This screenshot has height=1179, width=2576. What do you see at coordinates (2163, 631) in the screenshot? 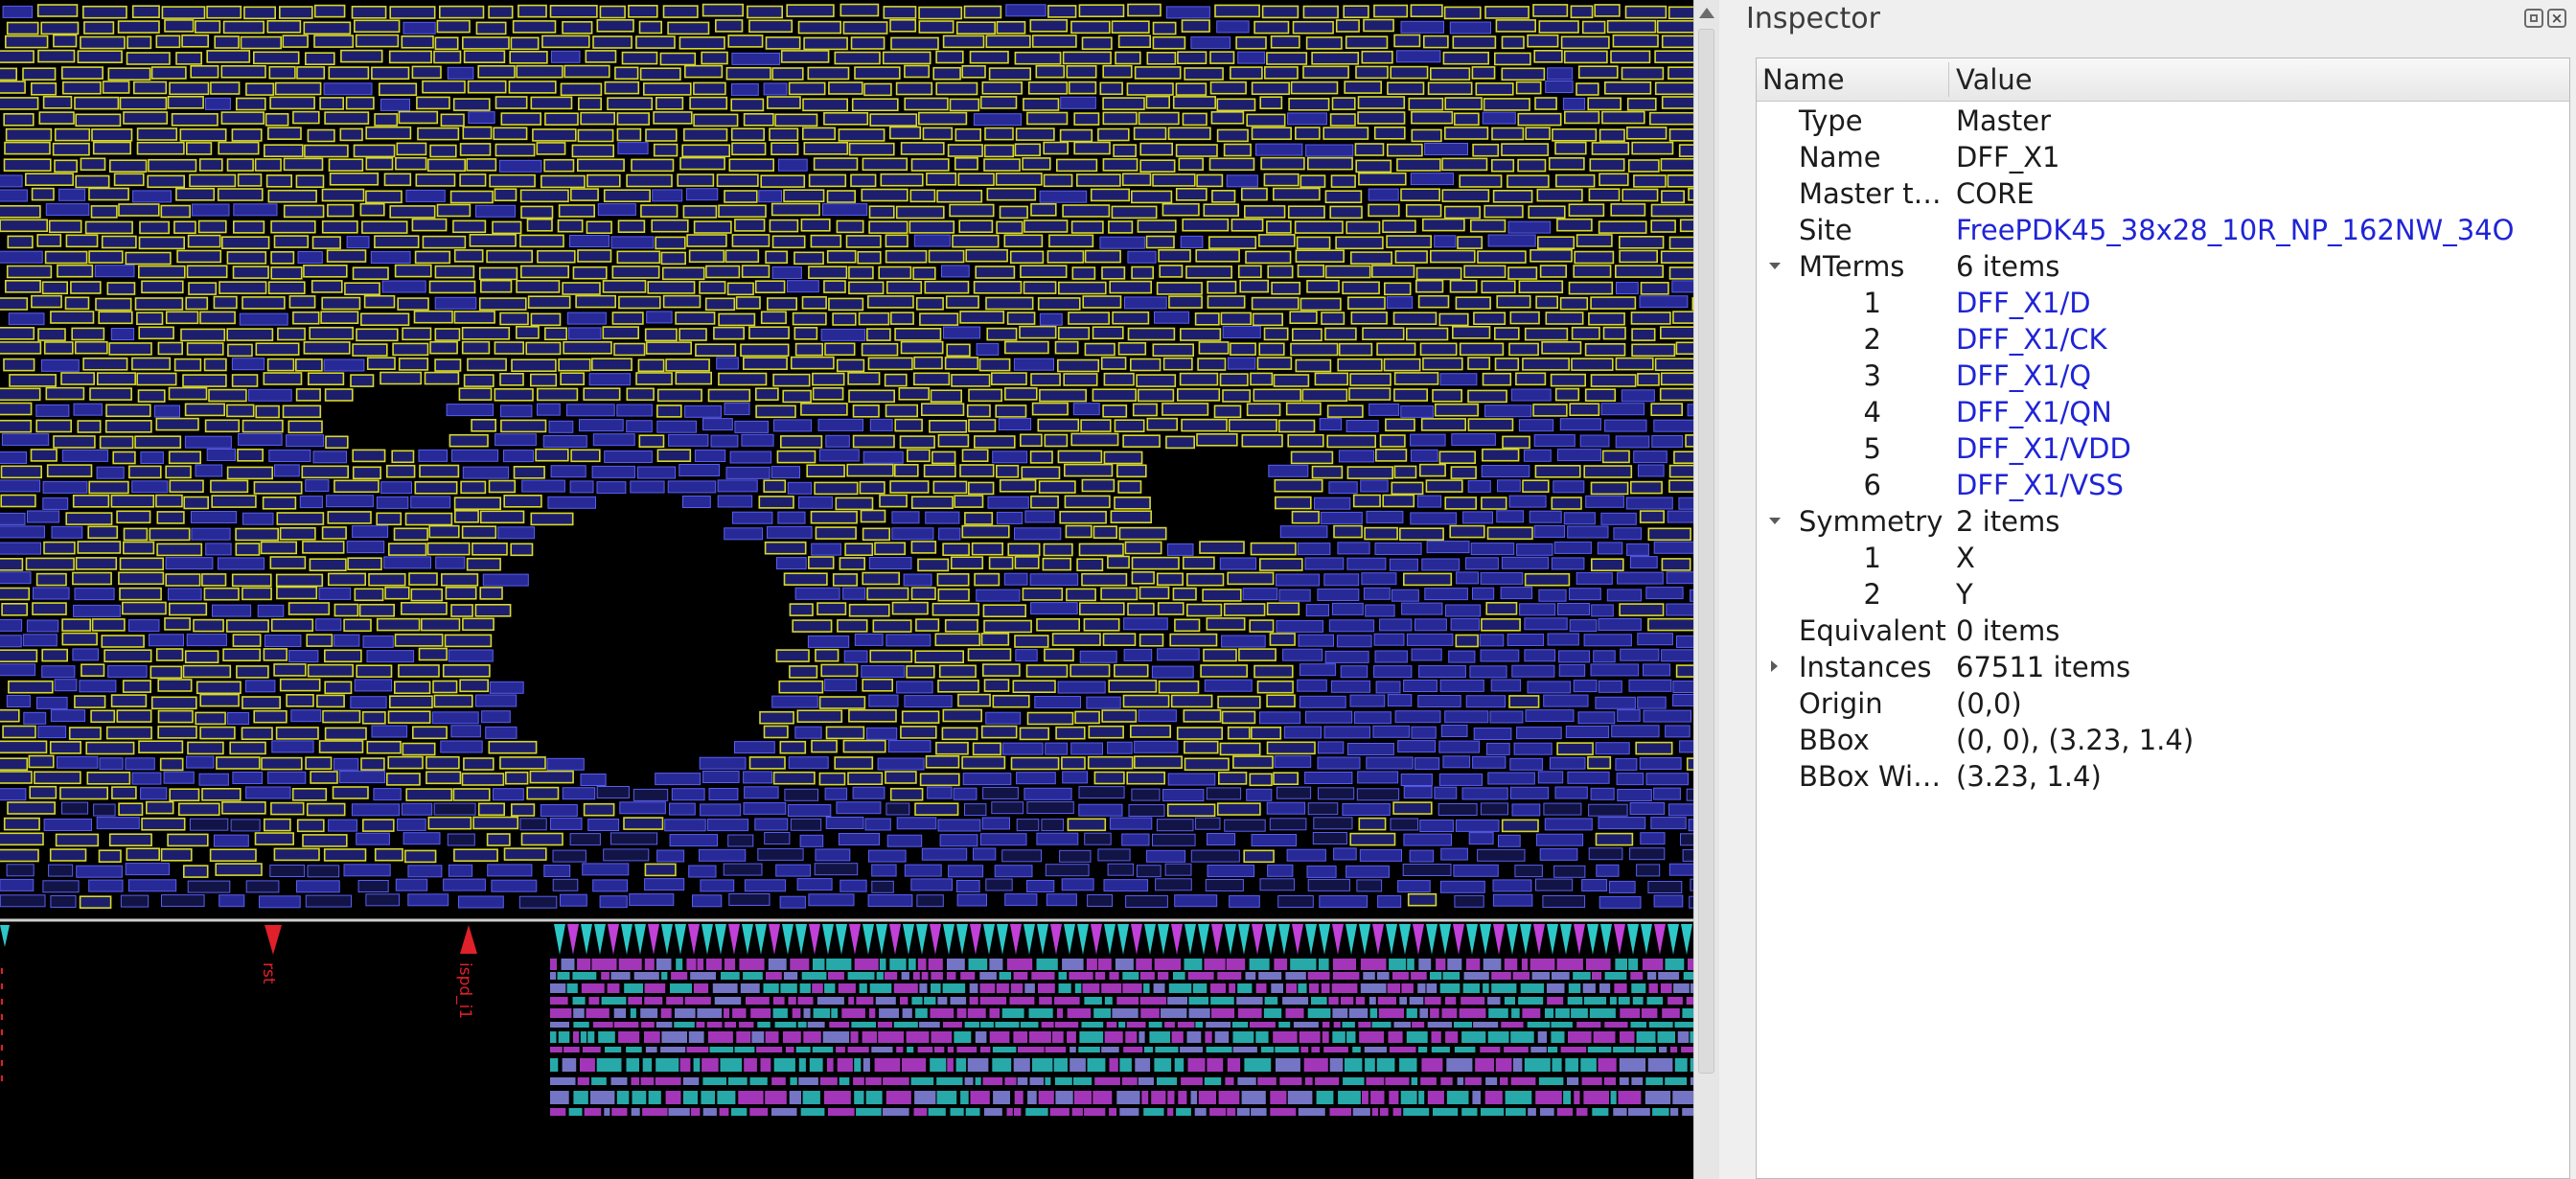
I see `tree-row-equivalent: Equivalent 0 items` at bounding box center [2163, 631].